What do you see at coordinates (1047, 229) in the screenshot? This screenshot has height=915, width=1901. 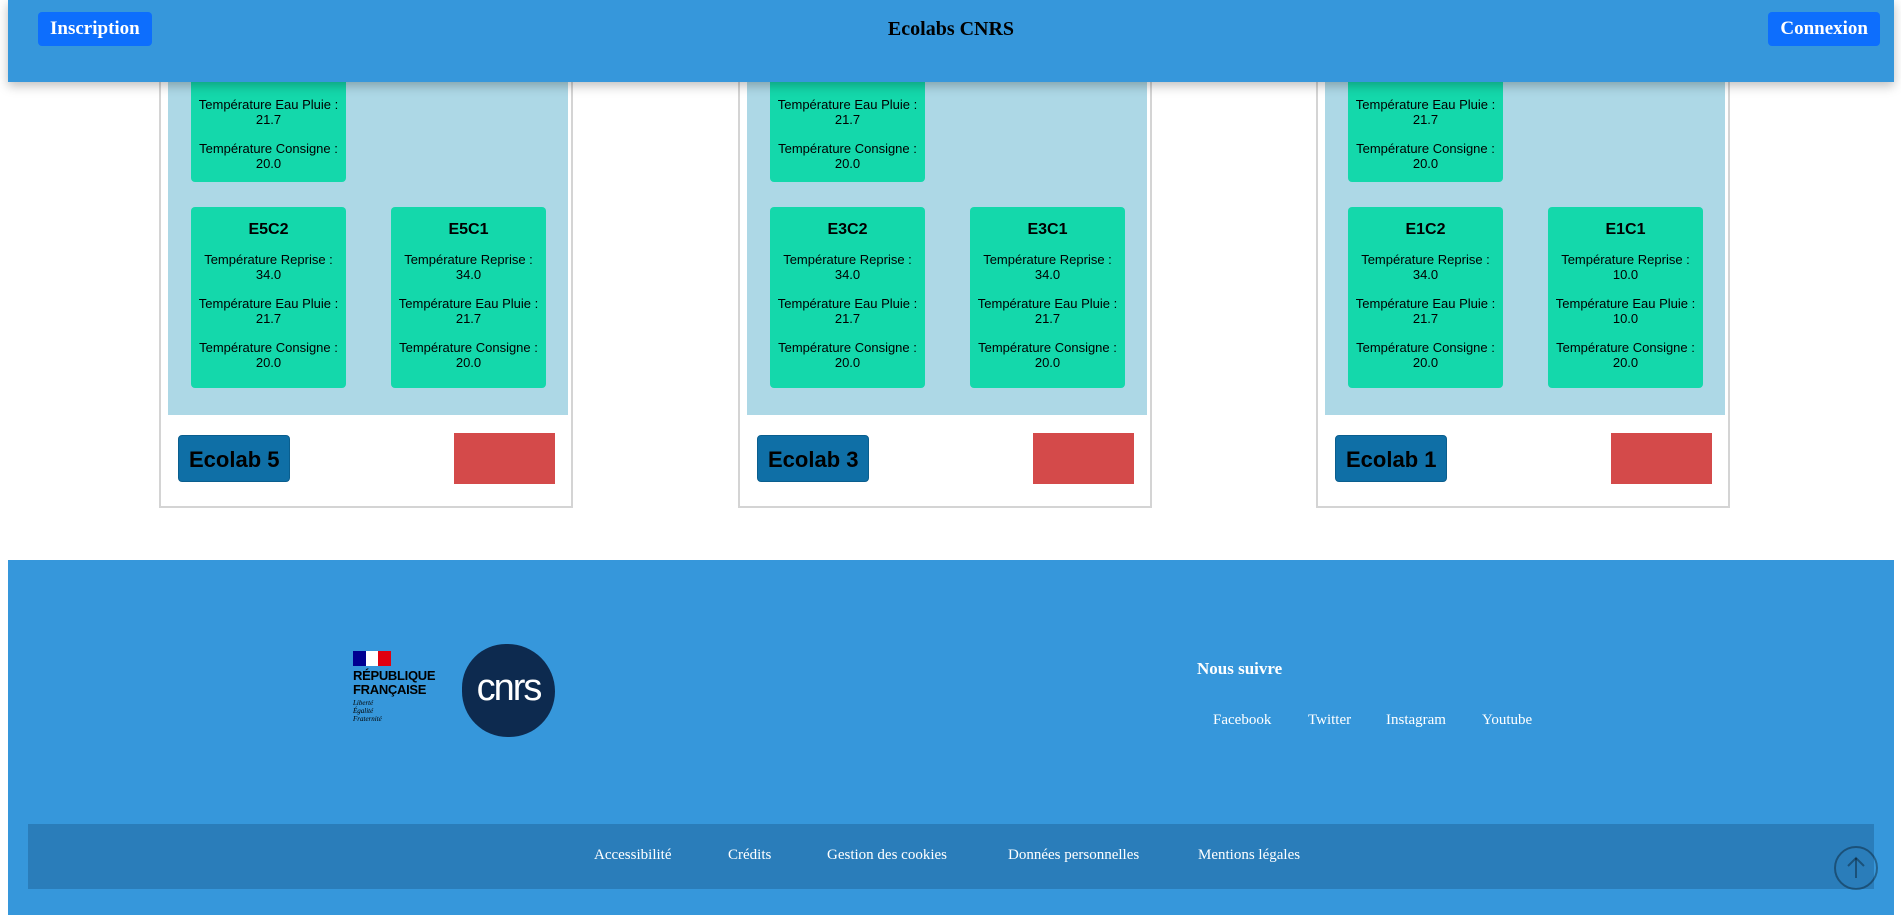 I see `room-name: E3C1` at bounding box center [1047, 229].